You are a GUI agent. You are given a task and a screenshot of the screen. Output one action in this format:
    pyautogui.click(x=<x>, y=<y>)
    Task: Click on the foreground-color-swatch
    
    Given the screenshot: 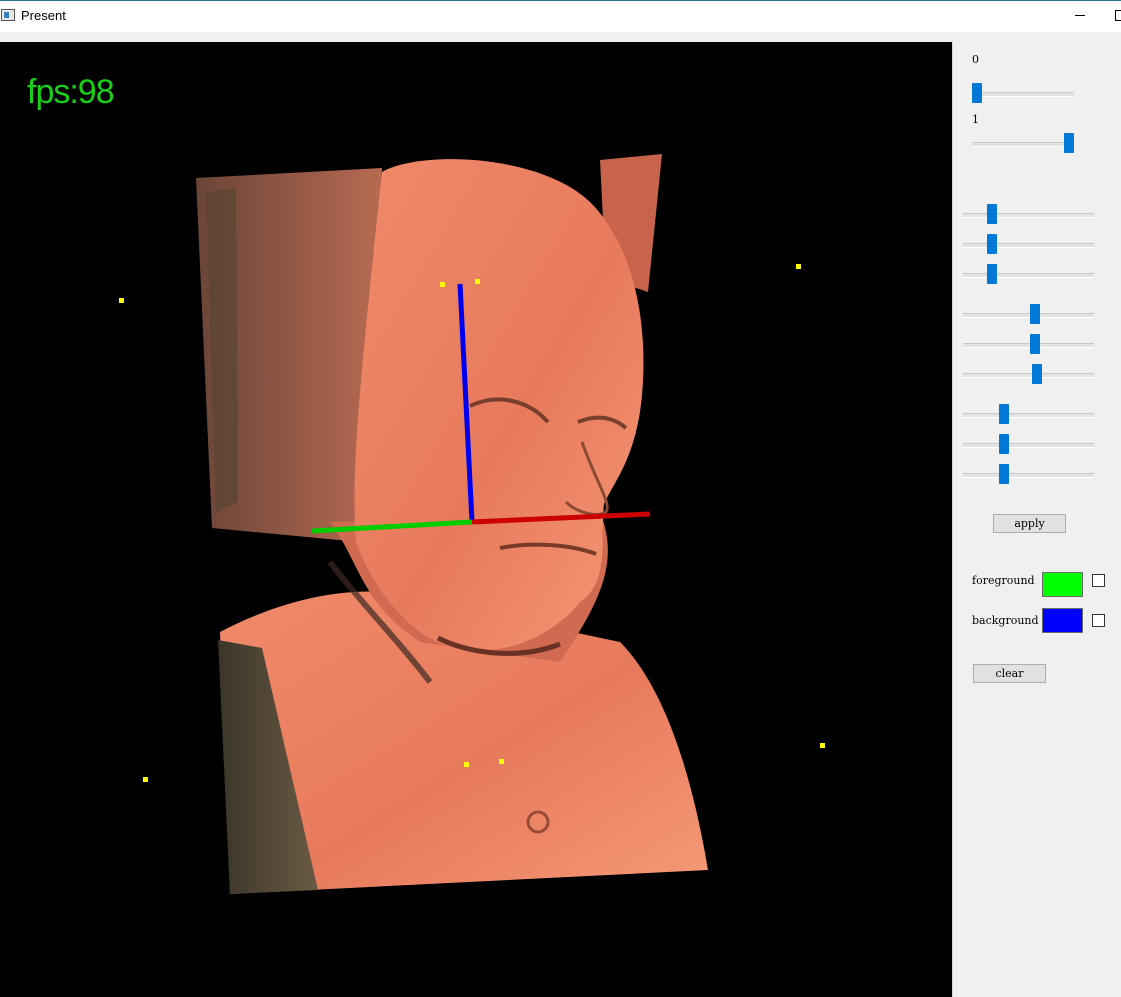 What is the action you would take?
    pyautogui.click(x=1062, y=584)
    